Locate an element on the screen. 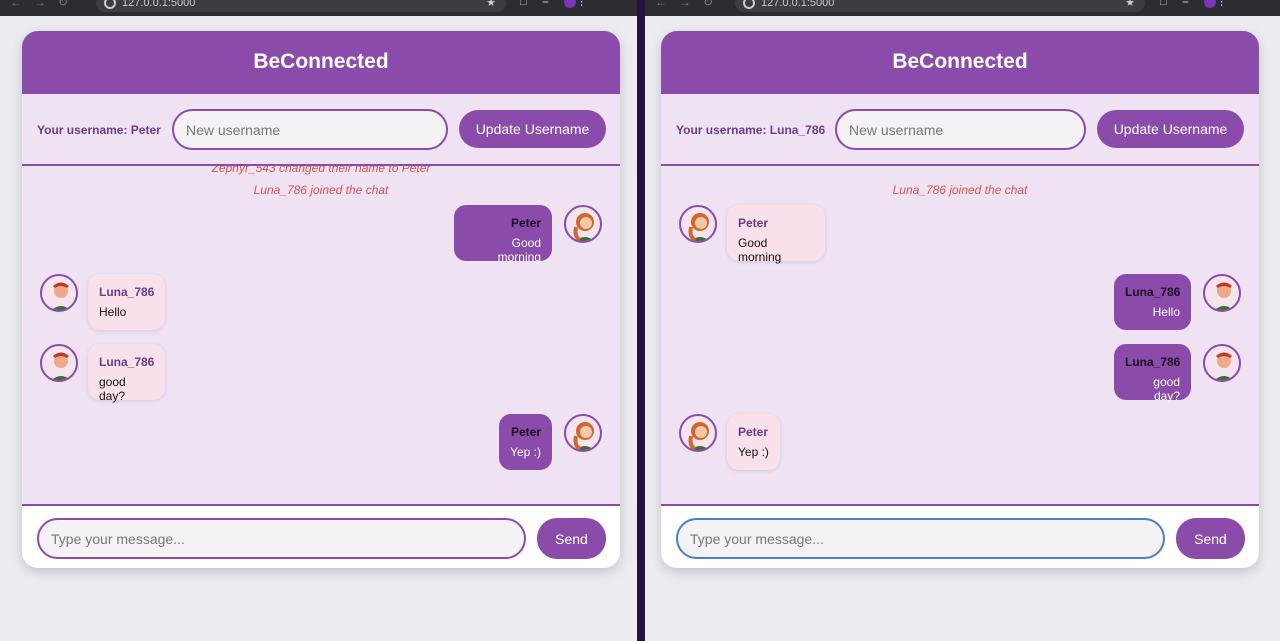 The image size is (1280, 641). current-username: Your username: Peter is located at coordinates (99, 130).